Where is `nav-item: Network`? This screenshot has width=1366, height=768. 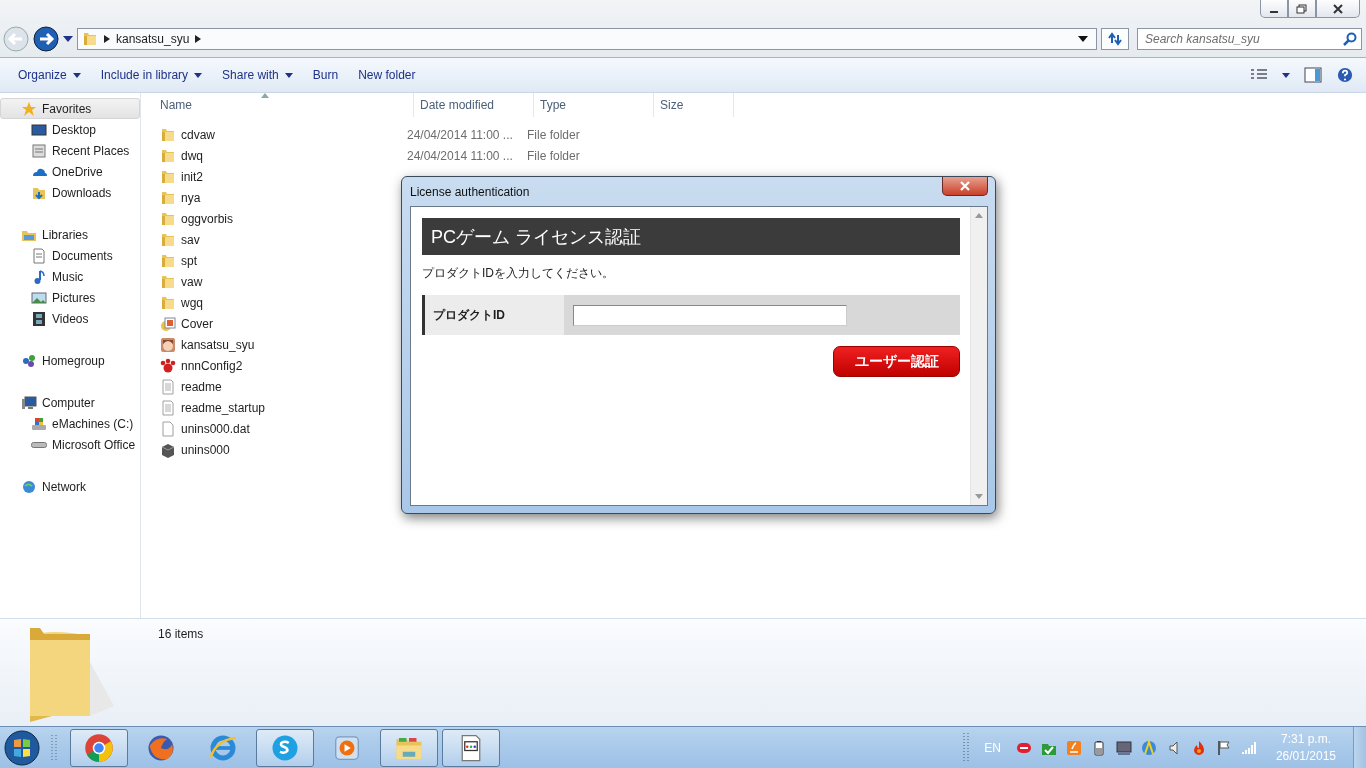
nav-item: Network is located at coordinates (70, 486).